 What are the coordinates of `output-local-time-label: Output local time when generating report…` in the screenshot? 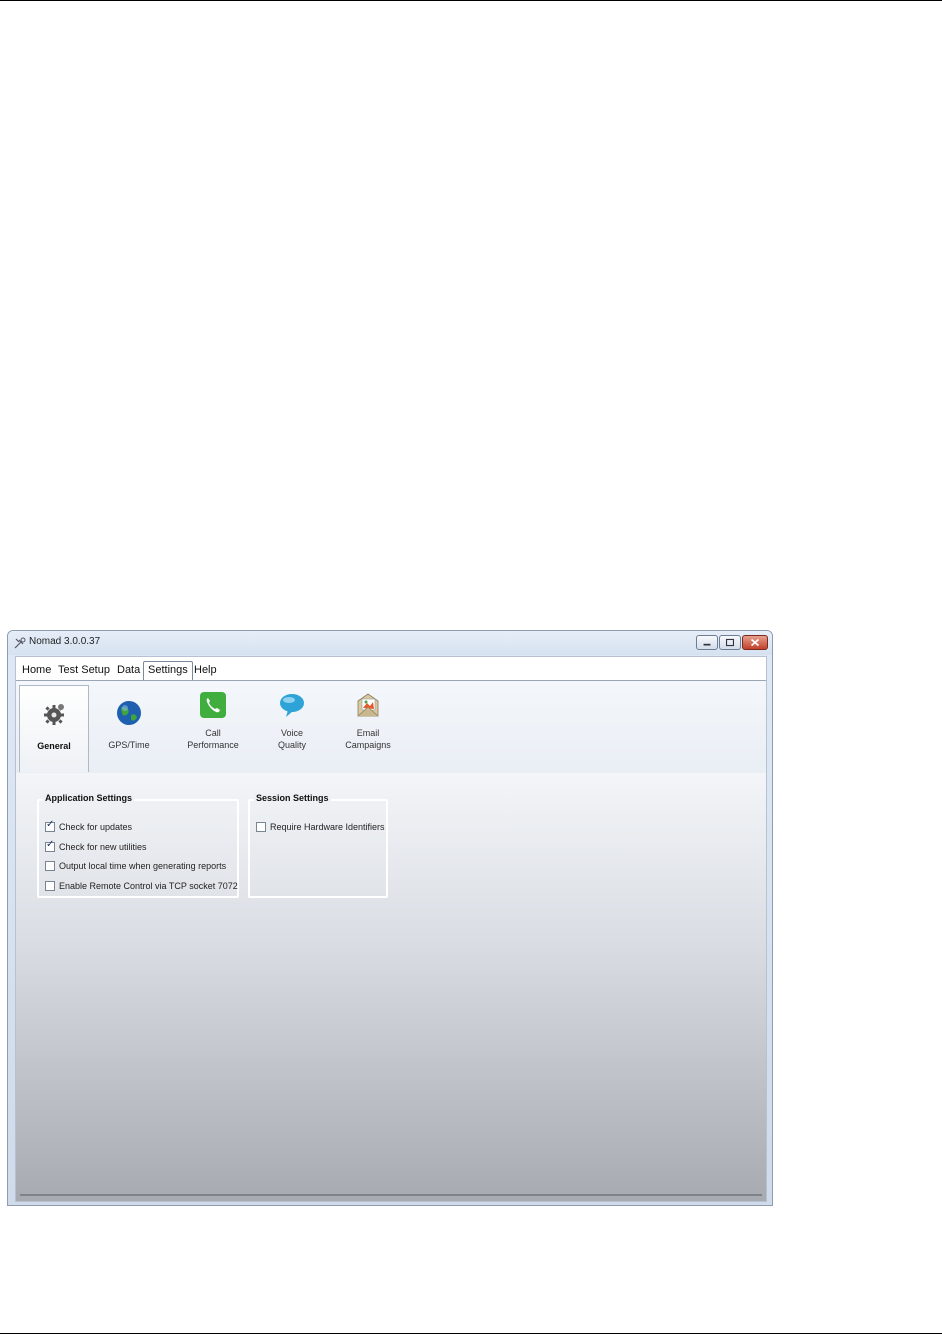 It's located at (143, 866).